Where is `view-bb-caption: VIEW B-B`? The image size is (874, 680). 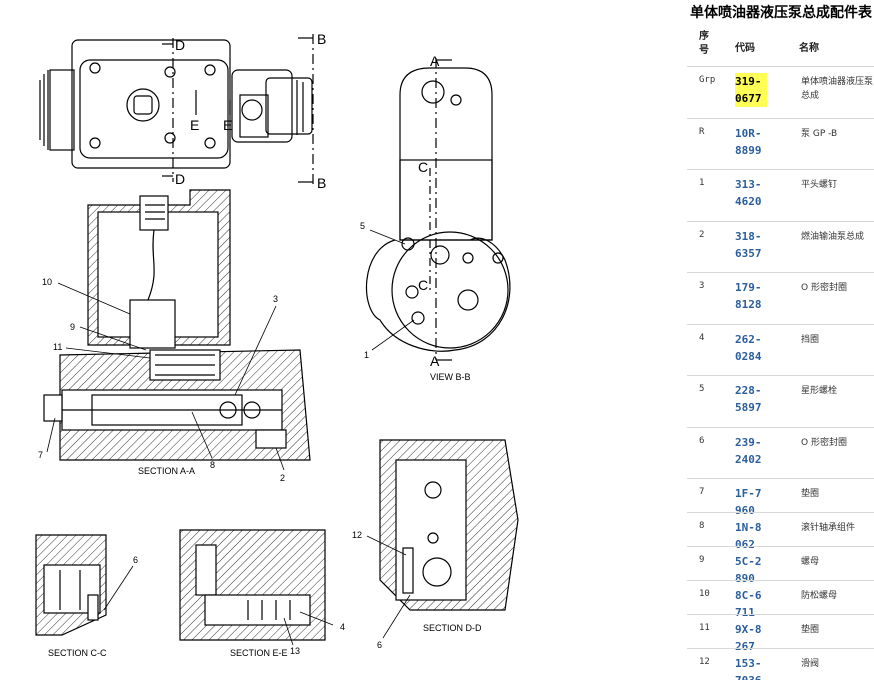
view-bb-caption: VIEW B-B is located at coordinates (450, 377).